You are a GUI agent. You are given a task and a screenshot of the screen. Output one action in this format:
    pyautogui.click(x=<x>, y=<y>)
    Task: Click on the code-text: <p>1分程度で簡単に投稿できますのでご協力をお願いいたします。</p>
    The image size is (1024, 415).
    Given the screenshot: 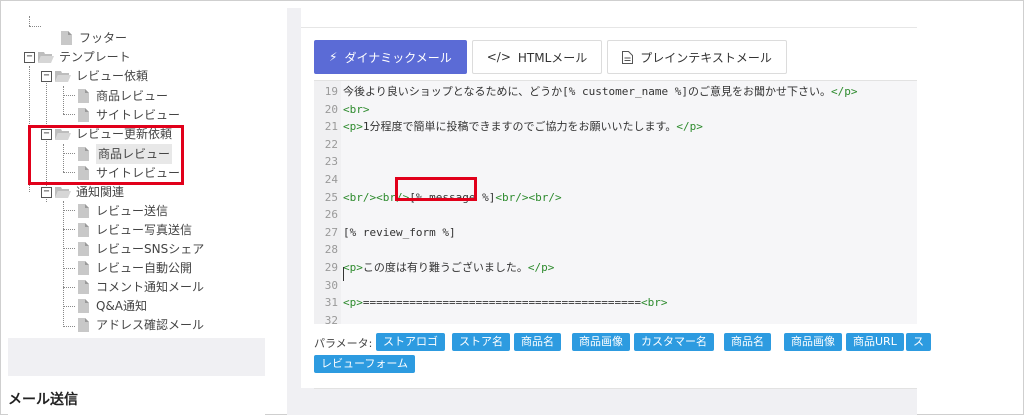 What is the action you would take?
    pyautogui.click(x=523, y=127)
    